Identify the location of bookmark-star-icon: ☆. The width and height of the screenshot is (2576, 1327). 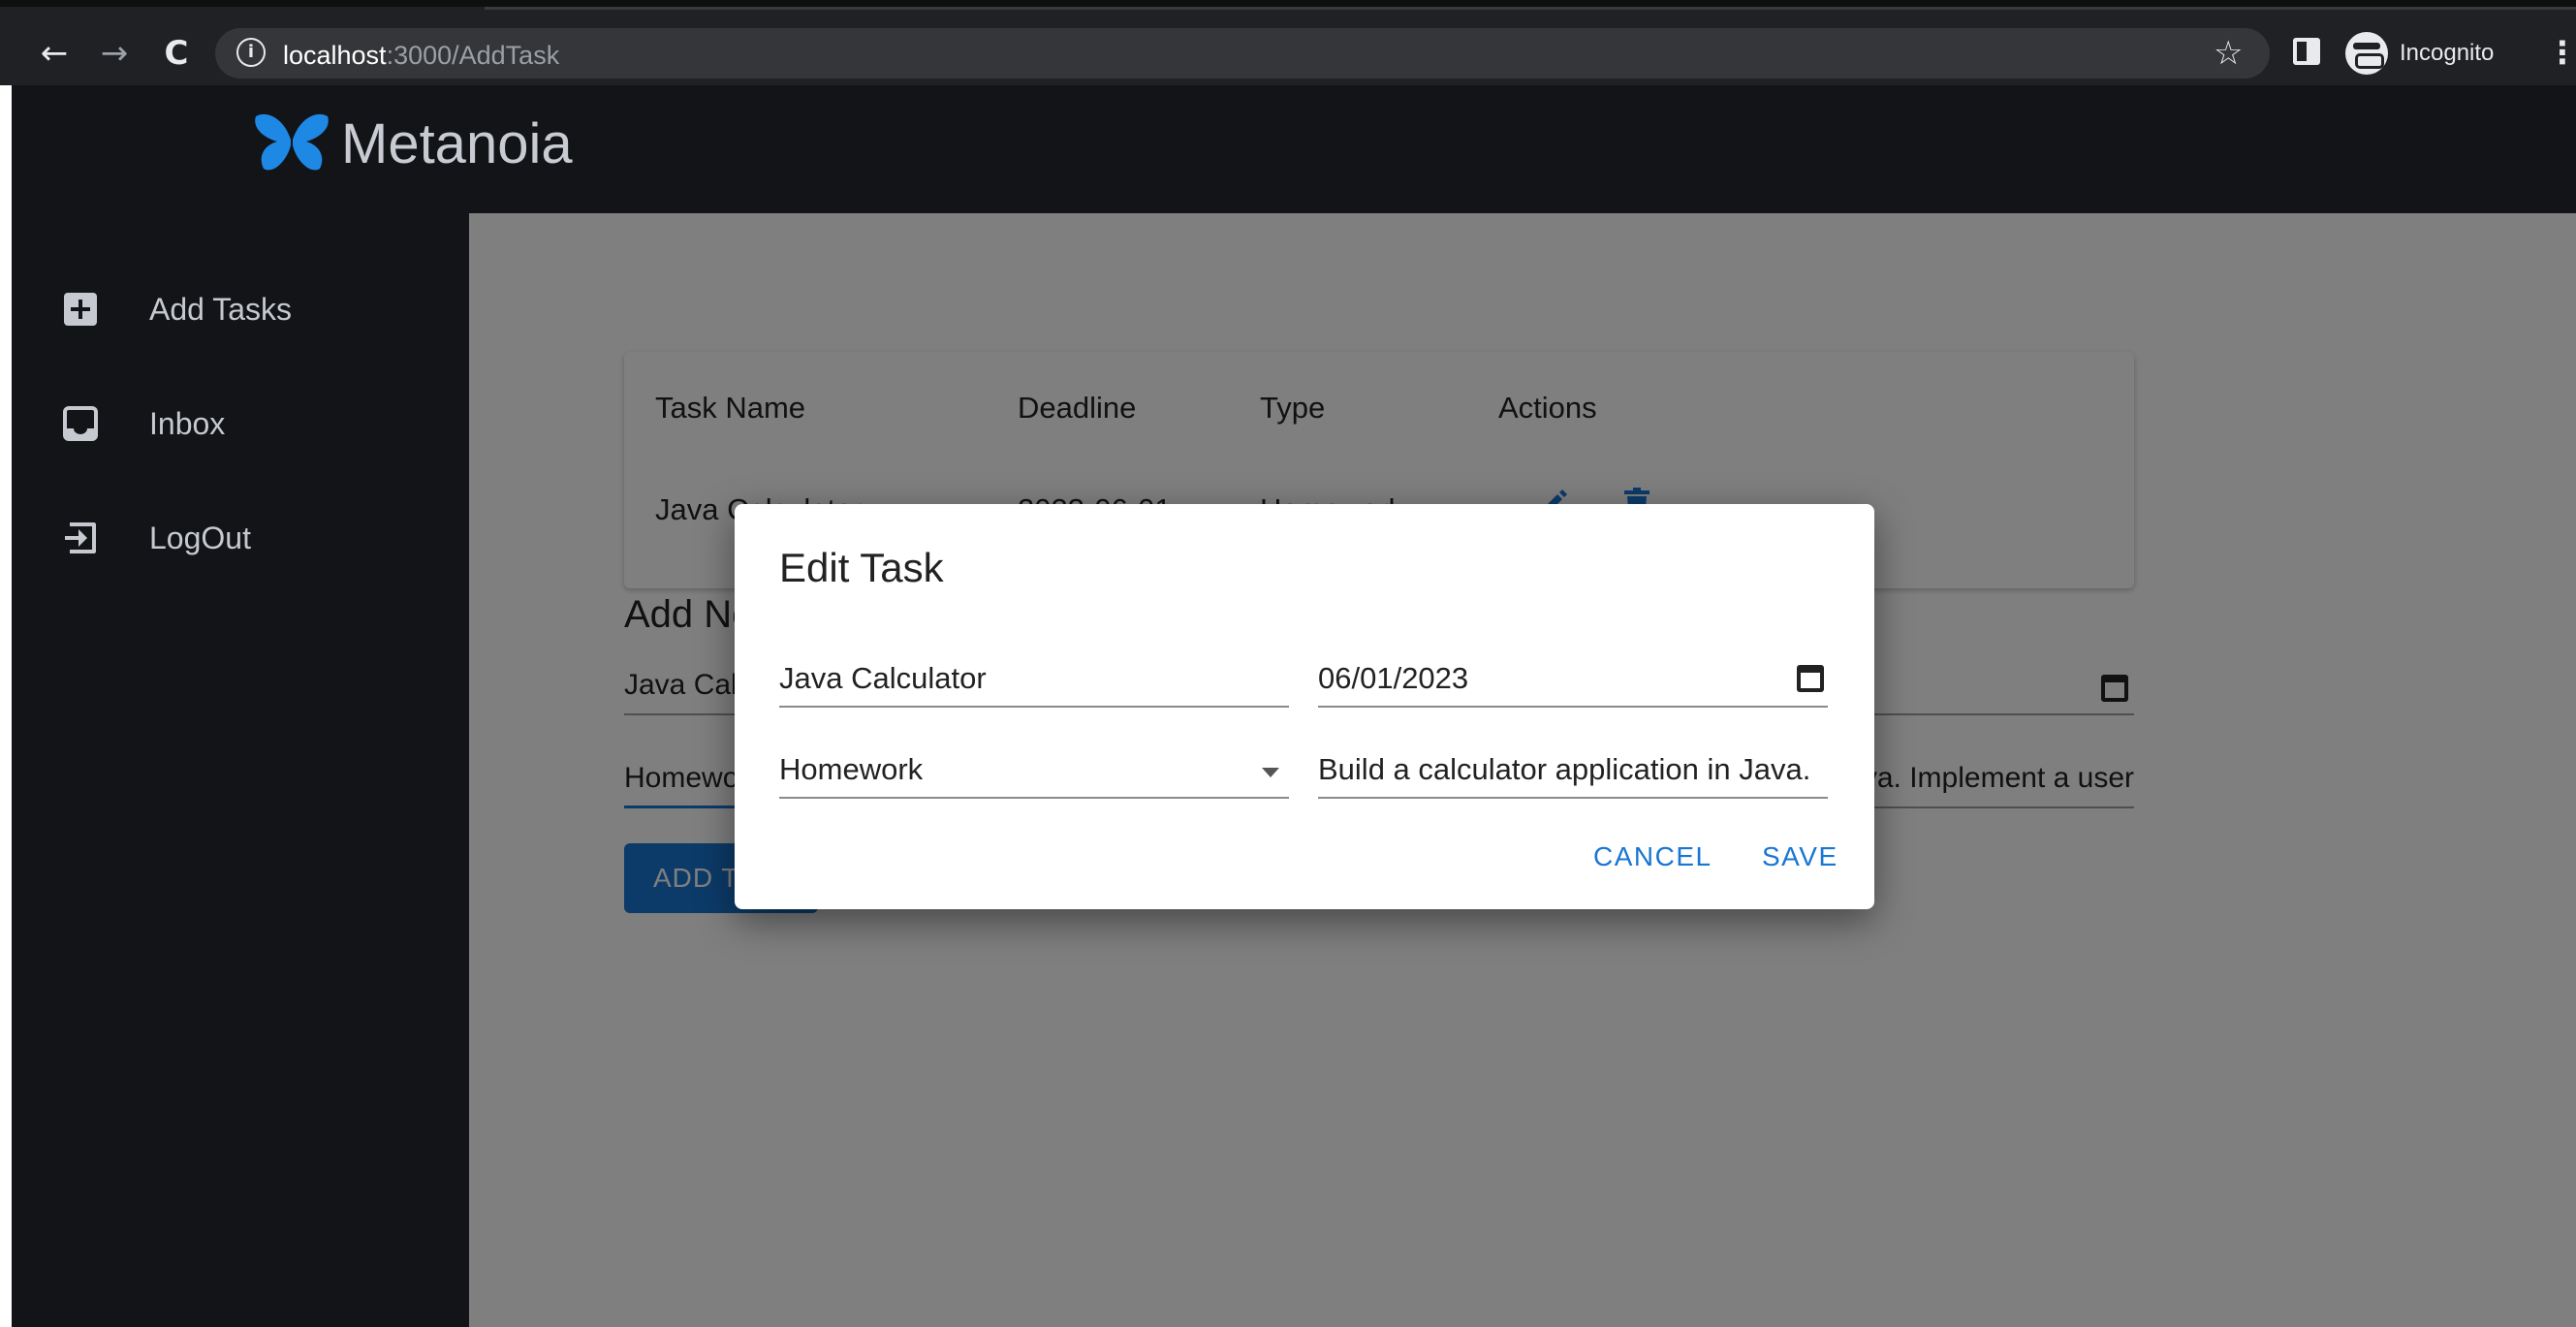
(2228, 53).